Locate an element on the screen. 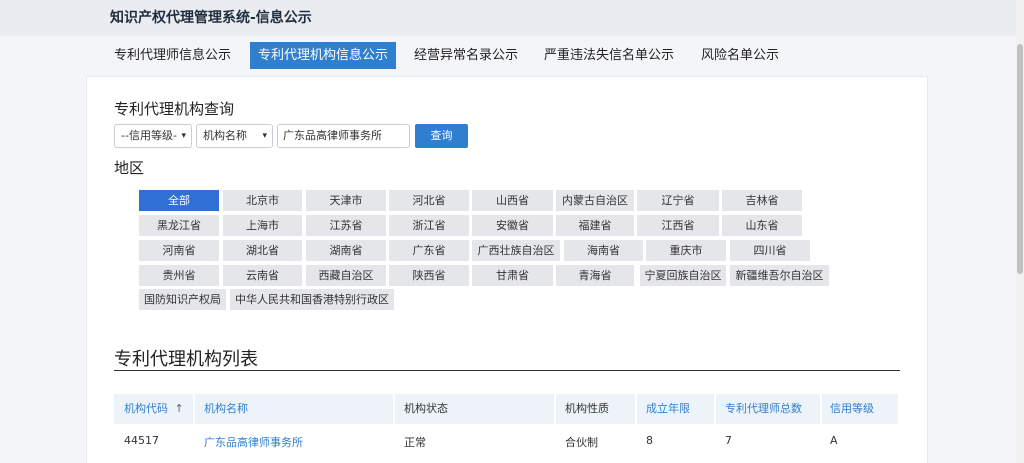  region-item: 贵州省 is located at coordinates (179, 275).